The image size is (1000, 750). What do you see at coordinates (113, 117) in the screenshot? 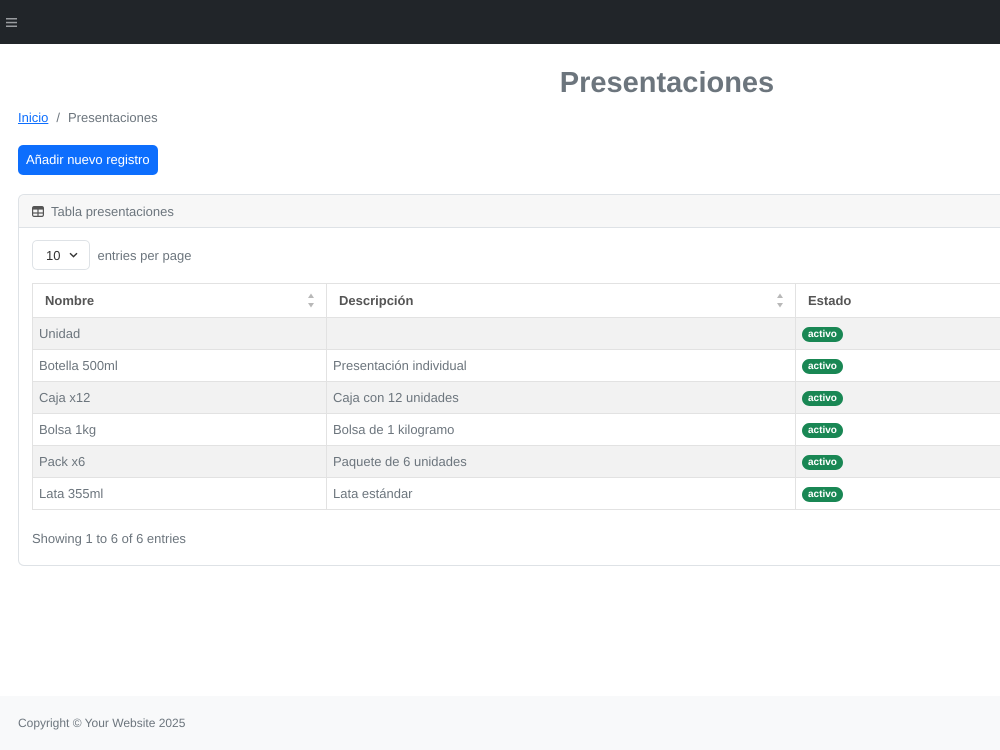
I see `breadcrumb-current: Presentaciones` at bounding box center [113, 117].